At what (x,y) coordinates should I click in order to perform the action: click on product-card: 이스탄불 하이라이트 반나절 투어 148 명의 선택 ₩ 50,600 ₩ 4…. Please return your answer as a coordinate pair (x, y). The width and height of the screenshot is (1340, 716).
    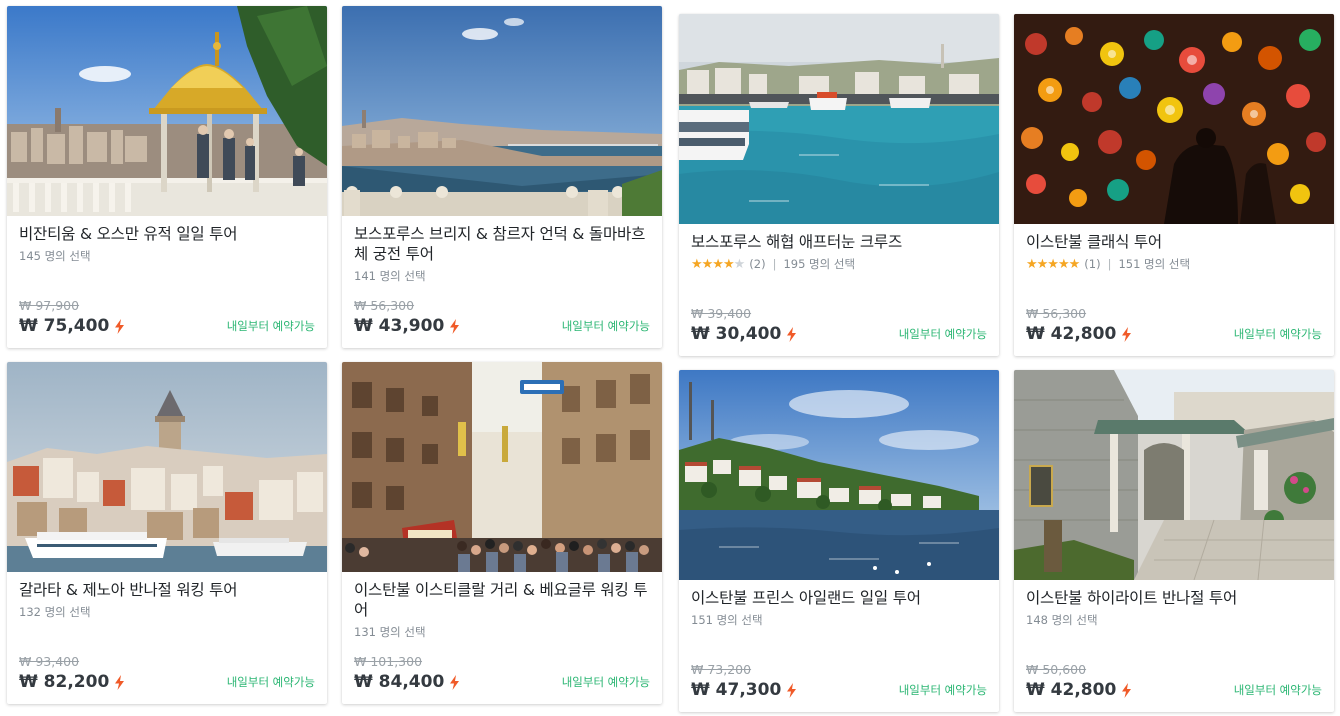
    Looking at the image, I should click on (1174, 541).